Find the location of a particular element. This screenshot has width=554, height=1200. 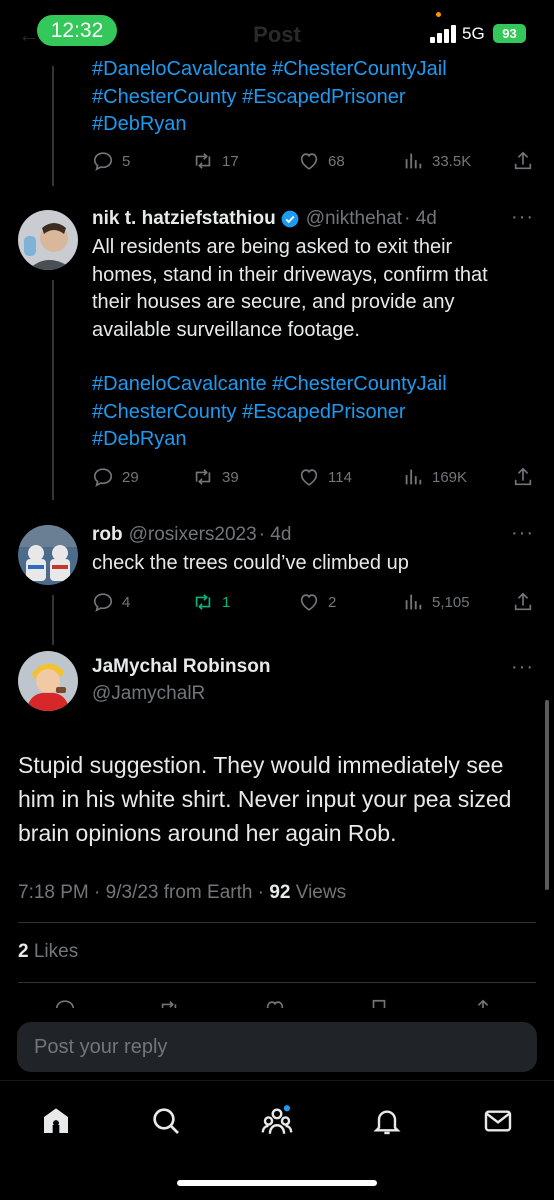

author-name: JaMychal Robinson is located at coordinates (181, 667).